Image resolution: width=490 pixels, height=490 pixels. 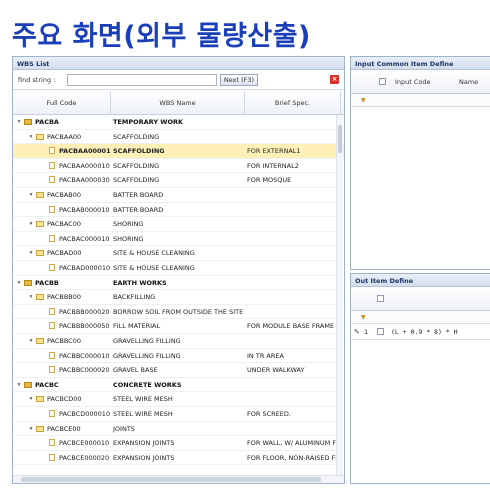 What do you see at coordinates (178, 137) in the screenshot?
I see `table-row: ▾ PACBAA00 SCAFFOLDING` at bounding box center [178, 137].